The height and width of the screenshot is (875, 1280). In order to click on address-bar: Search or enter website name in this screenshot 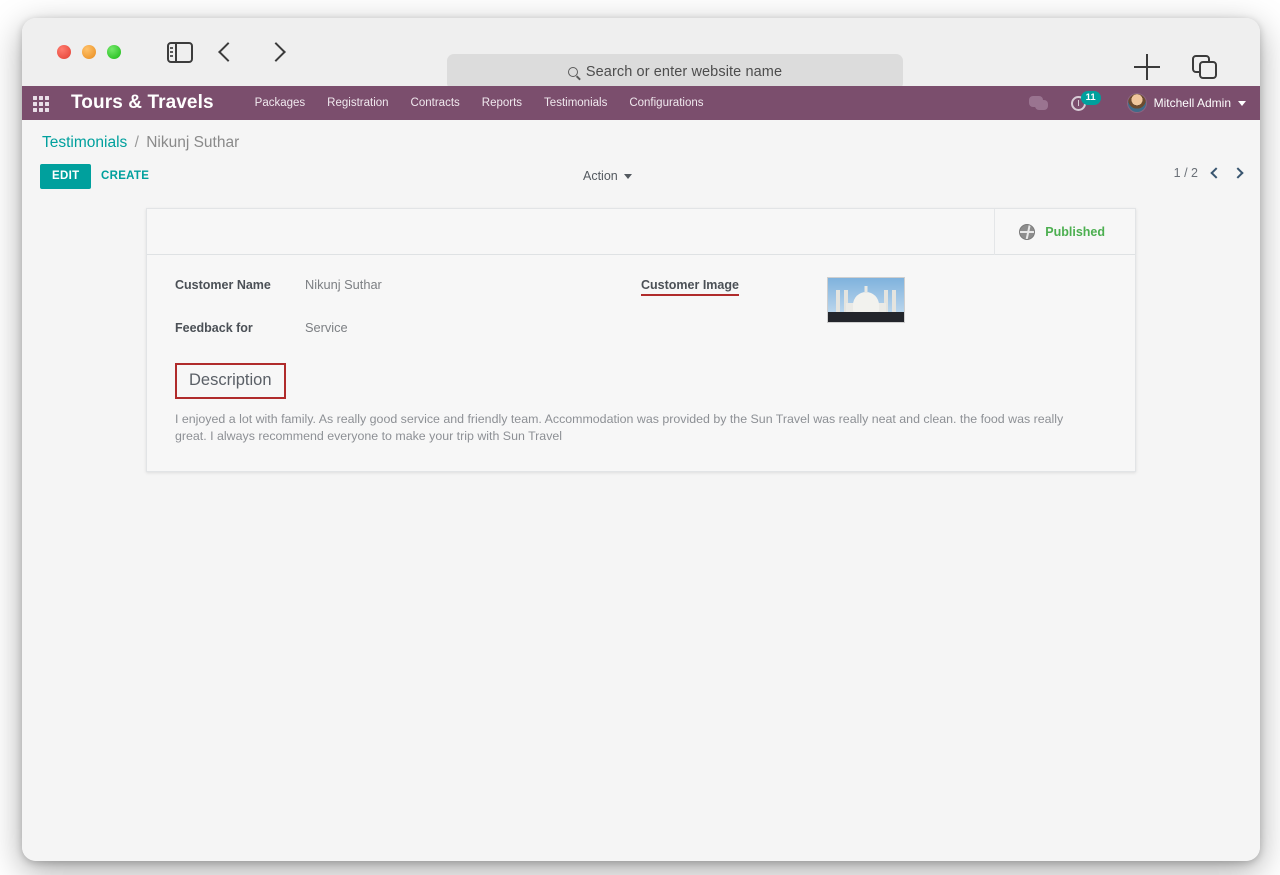, I will do `click(675, 72)`.